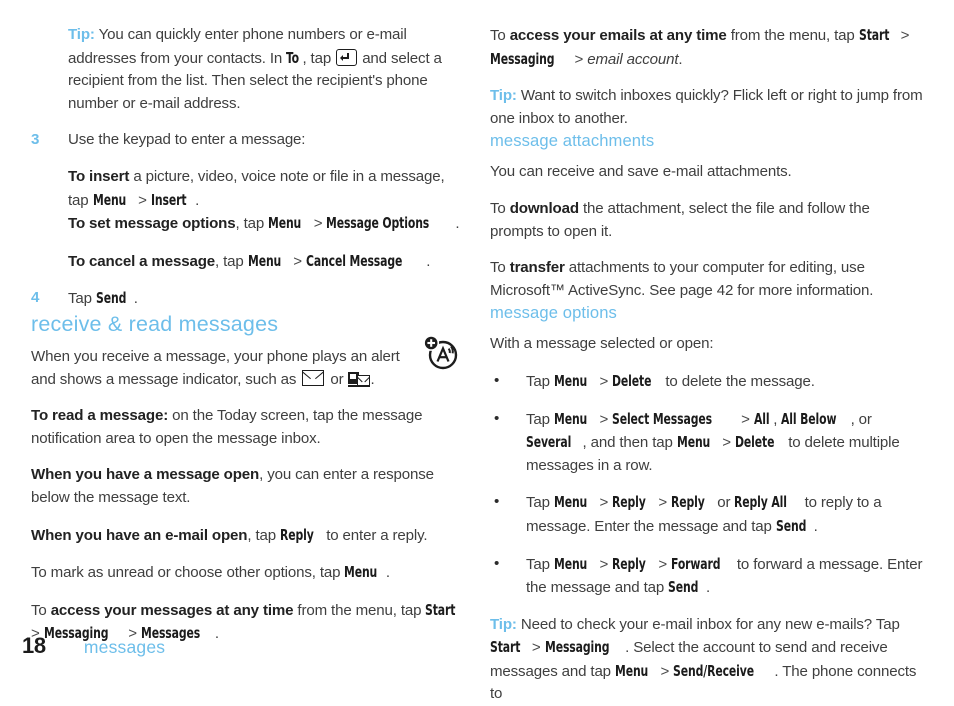  I want to click on ui-label-messaging: Messaging, so click(522, 58).